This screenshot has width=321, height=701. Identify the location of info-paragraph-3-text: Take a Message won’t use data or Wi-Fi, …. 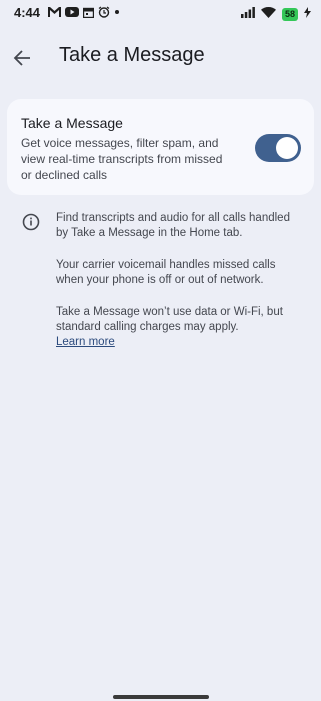
(169, 319).